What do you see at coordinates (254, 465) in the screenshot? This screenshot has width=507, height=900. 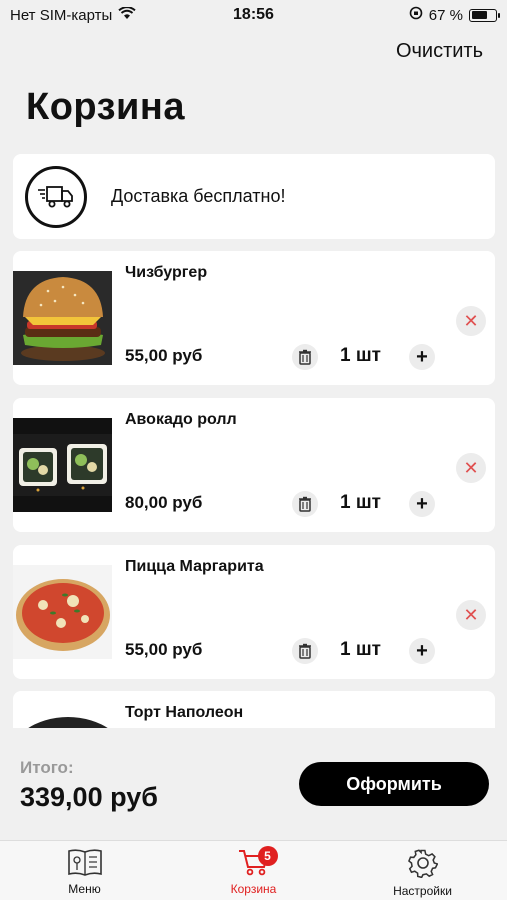 I see `cart-item: Авокадо ролл 80,00 руб 1 шт + ✕` at bounding box center [254, 465].